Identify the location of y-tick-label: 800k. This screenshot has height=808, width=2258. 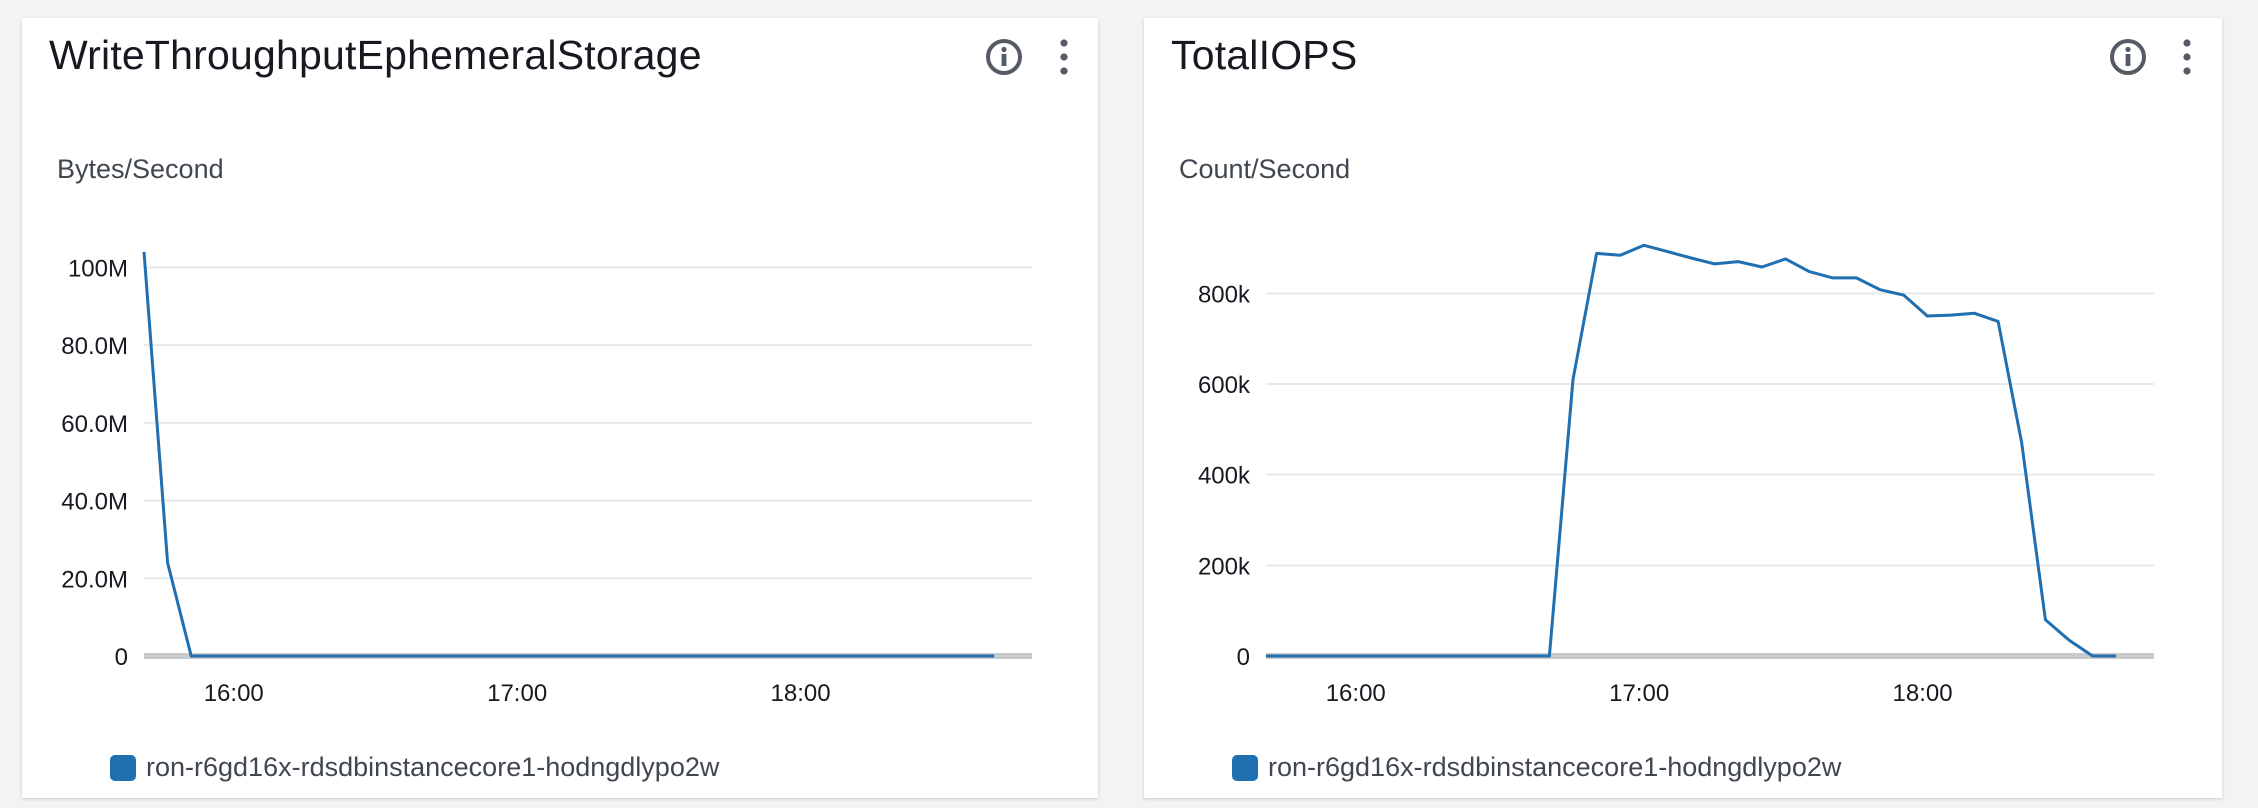
(1224, 294).